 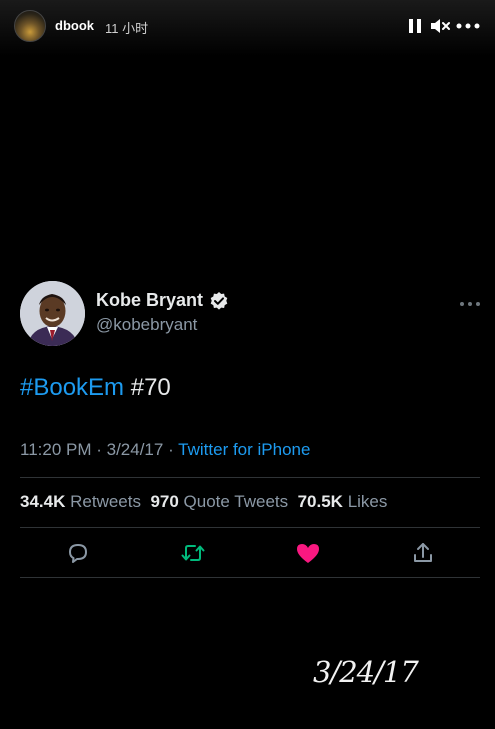 I want to click on tweet-text: #BookEm #70, so click(x=95, y=388).